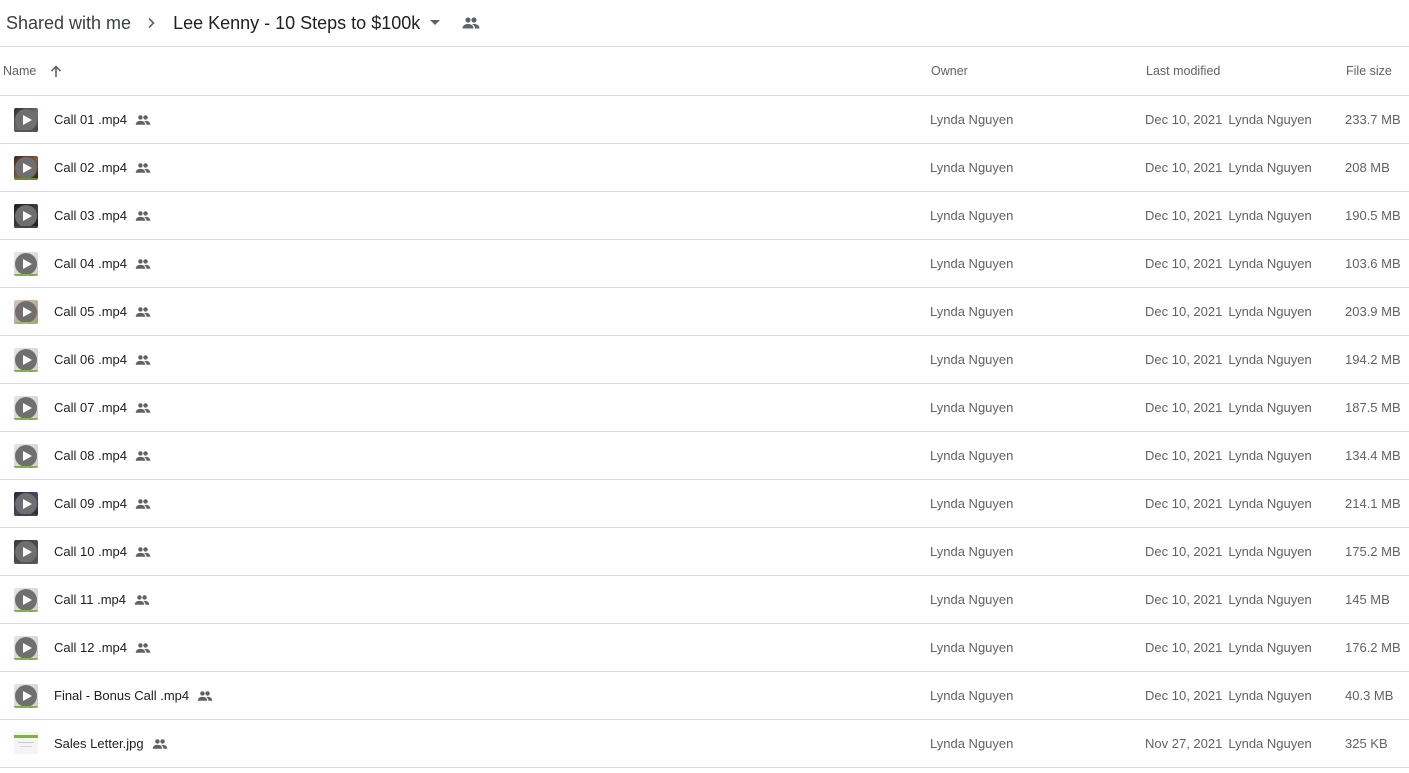 This screenshot has width=1409, height=773. Describe the element at coordinates (102, 647) in the screenshot. I see `file-name-cell: Call 12 .mp4` at that location.